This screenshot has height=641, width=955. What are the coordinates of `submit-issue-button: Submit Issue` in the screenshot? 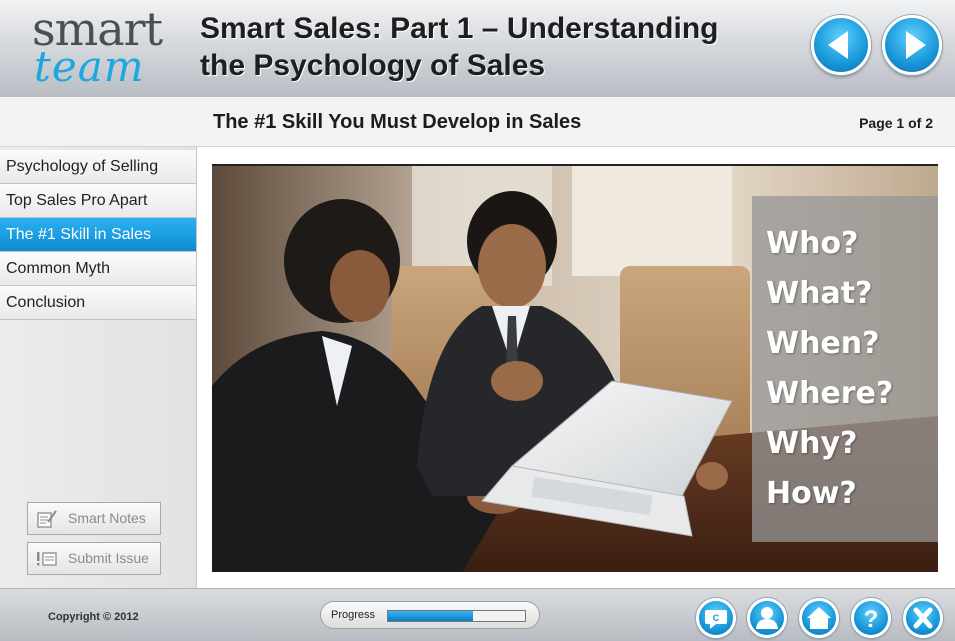 It's located at (94, 558).